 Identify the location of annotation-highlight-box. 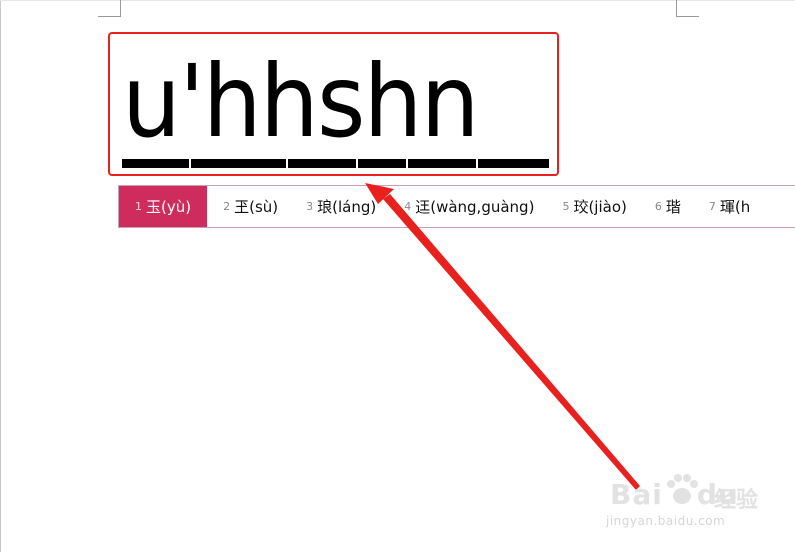
(333, 104).